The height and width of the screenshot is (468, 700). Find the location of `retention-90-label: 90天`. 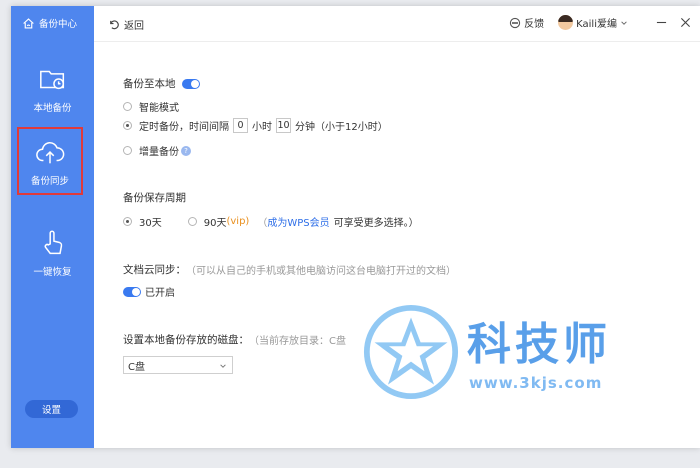

retention-90-label: 90天 is located at coordinates (215, 223).